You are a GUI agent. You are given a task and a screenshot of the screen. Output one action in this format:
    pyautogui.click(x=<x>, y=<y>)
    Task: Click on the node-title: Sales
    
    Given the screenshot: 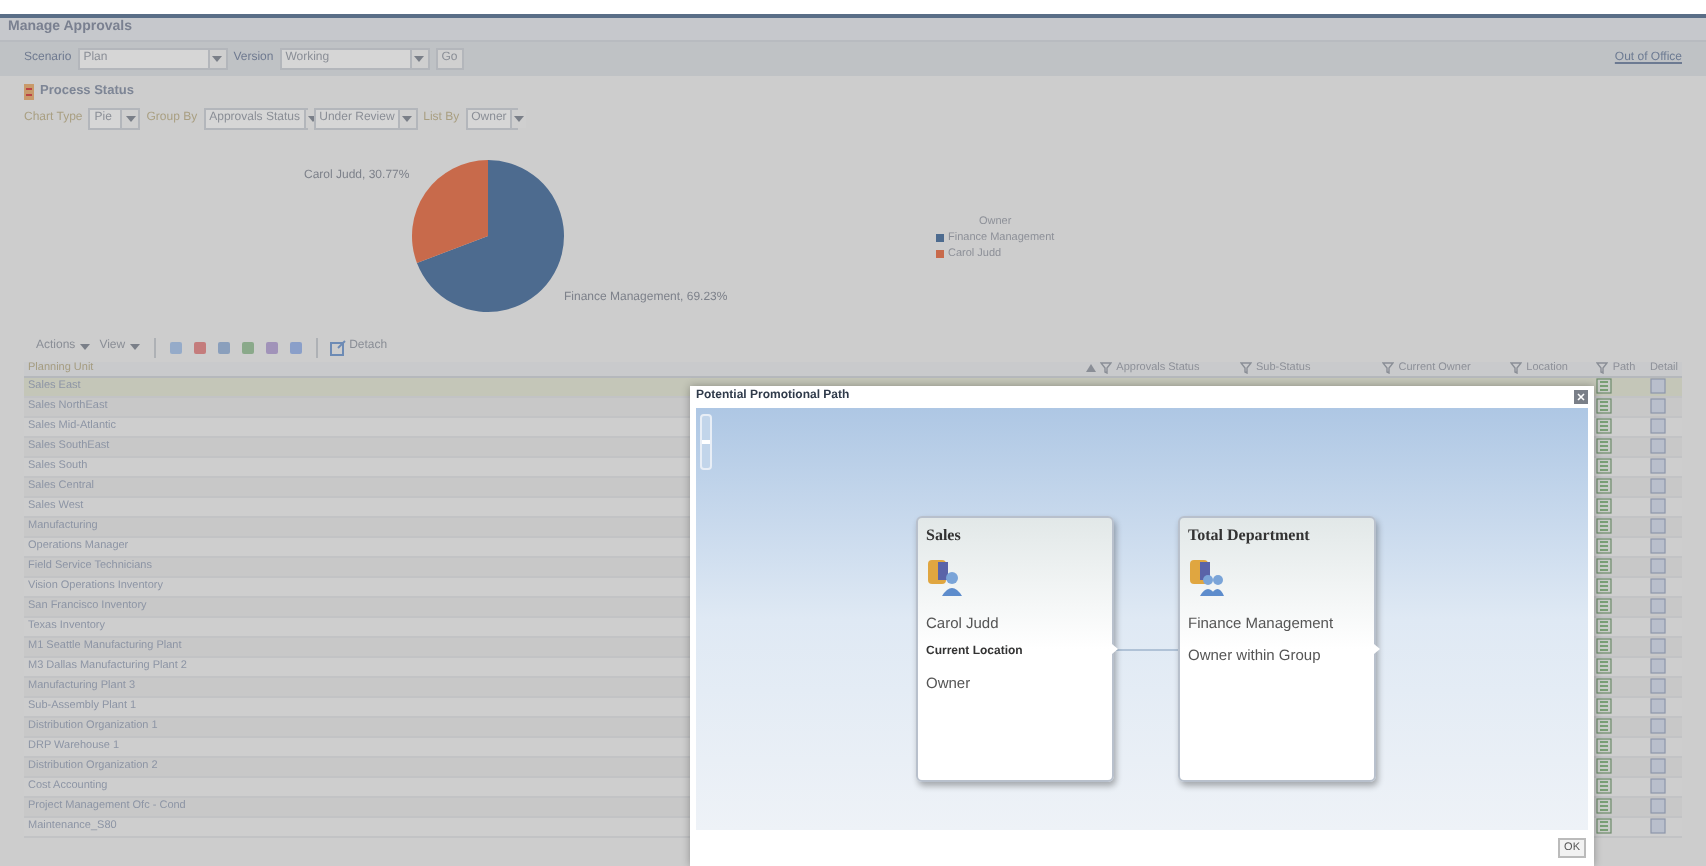 What is the action you would take?
    pyautogui.click(x=944, y=536)
    